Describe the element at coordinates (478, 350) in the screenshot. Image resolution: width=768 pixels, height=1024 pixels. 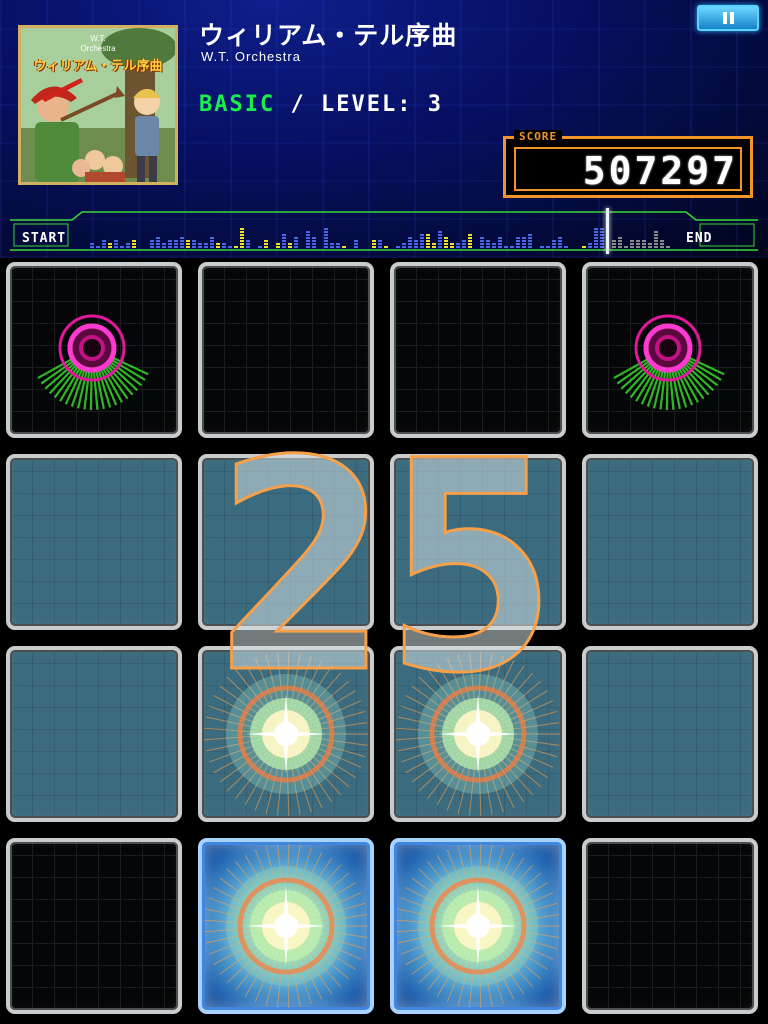
I see `panel-r1-c3` at that location.